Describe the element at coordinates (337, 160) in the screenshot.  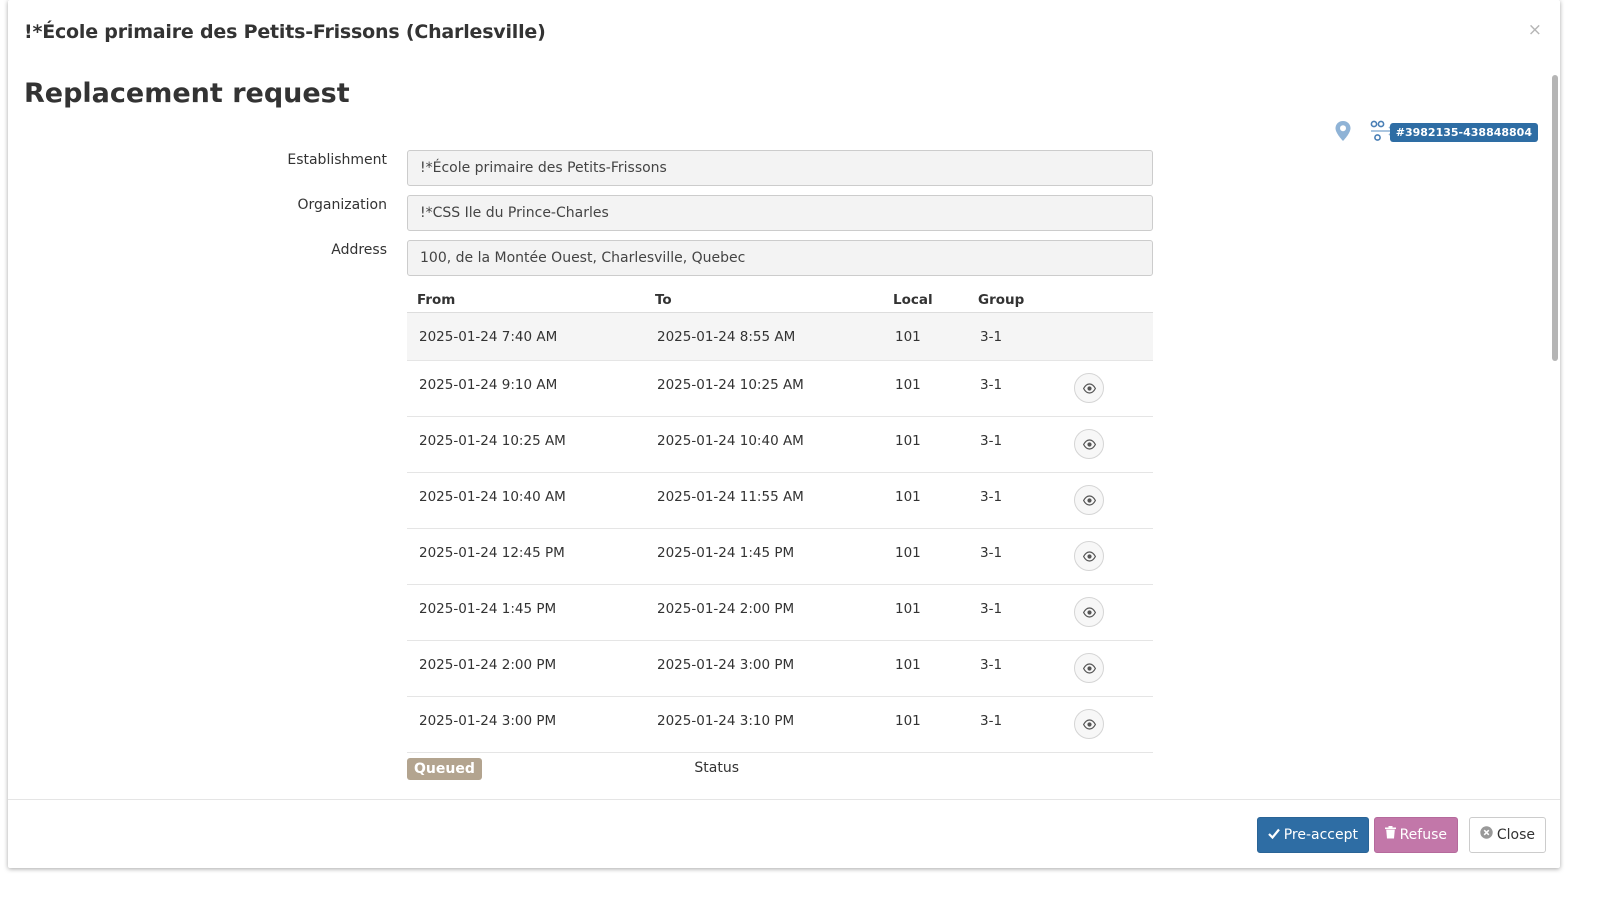
I see `establishment-label: Establishment` at that location.